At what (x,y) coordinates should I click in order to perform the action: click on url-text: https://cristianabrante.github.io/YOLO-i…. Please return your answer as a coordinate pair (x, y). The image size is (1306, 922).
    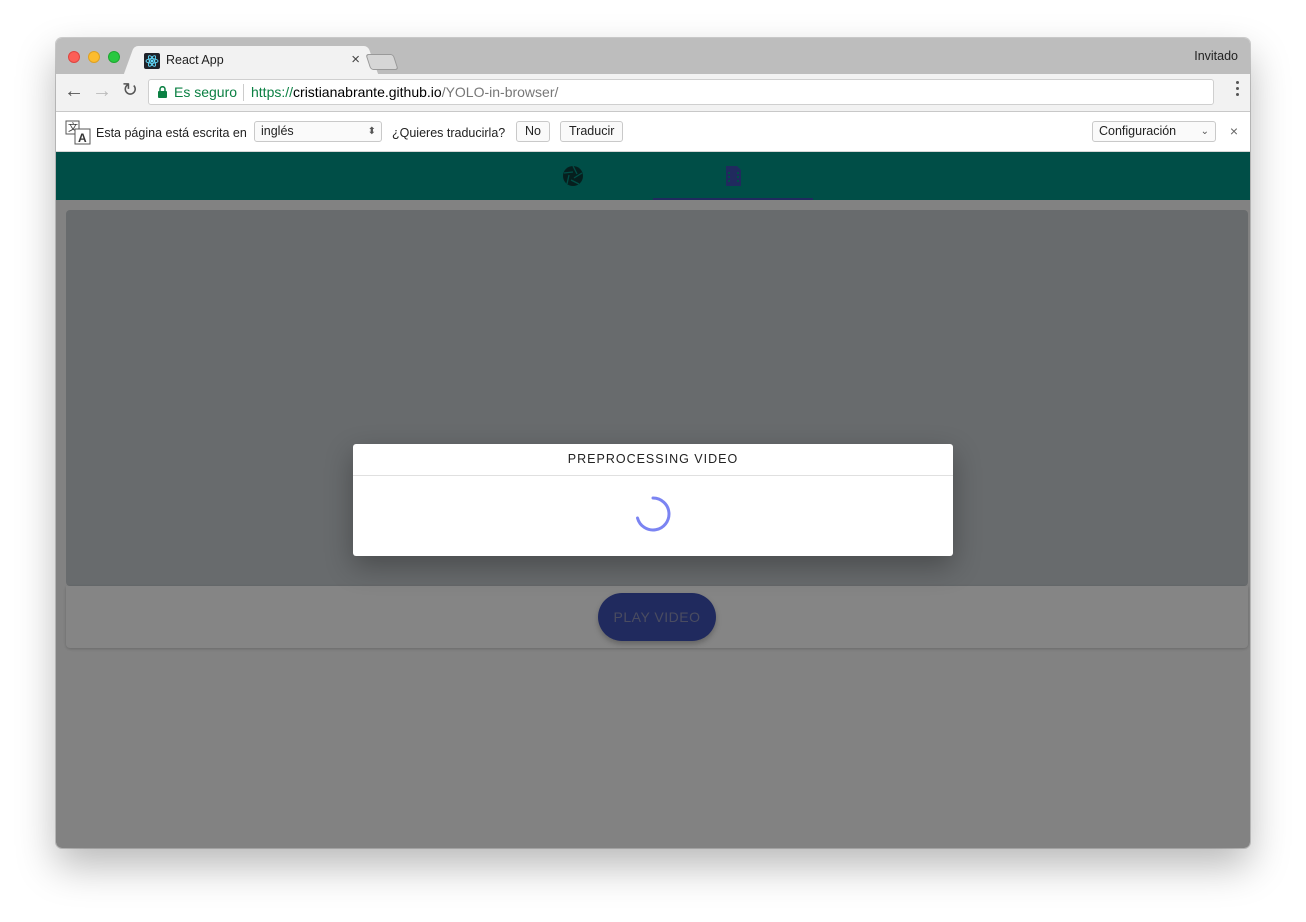
    Looking at the image, I should click on (404, 92).